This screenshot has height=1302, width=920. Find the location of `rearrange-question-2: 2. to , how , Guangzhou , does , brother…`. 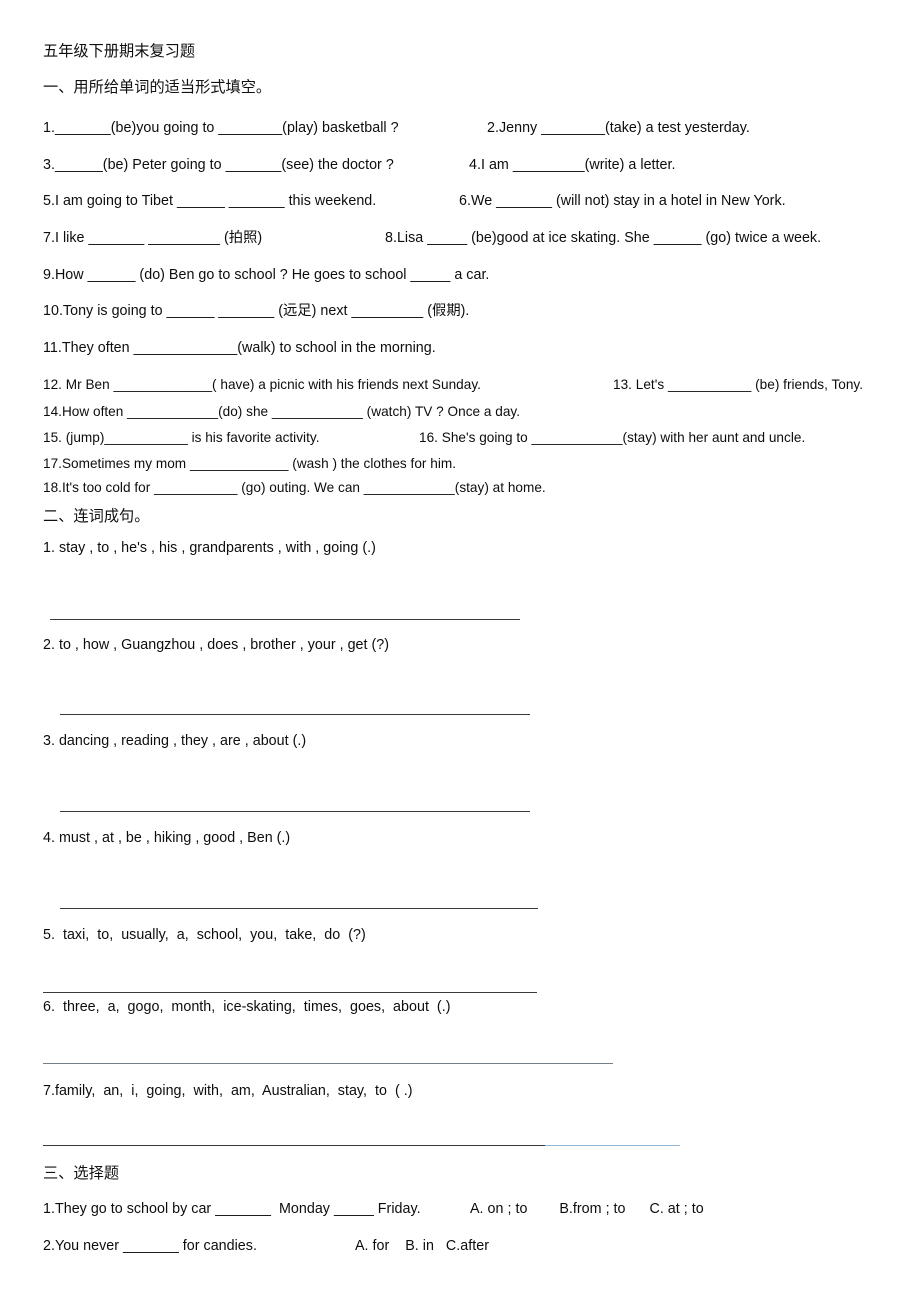

rearrange-question-2: 2. to , how , Guangzhou , does , brother… is located at coordinates (216, 645).